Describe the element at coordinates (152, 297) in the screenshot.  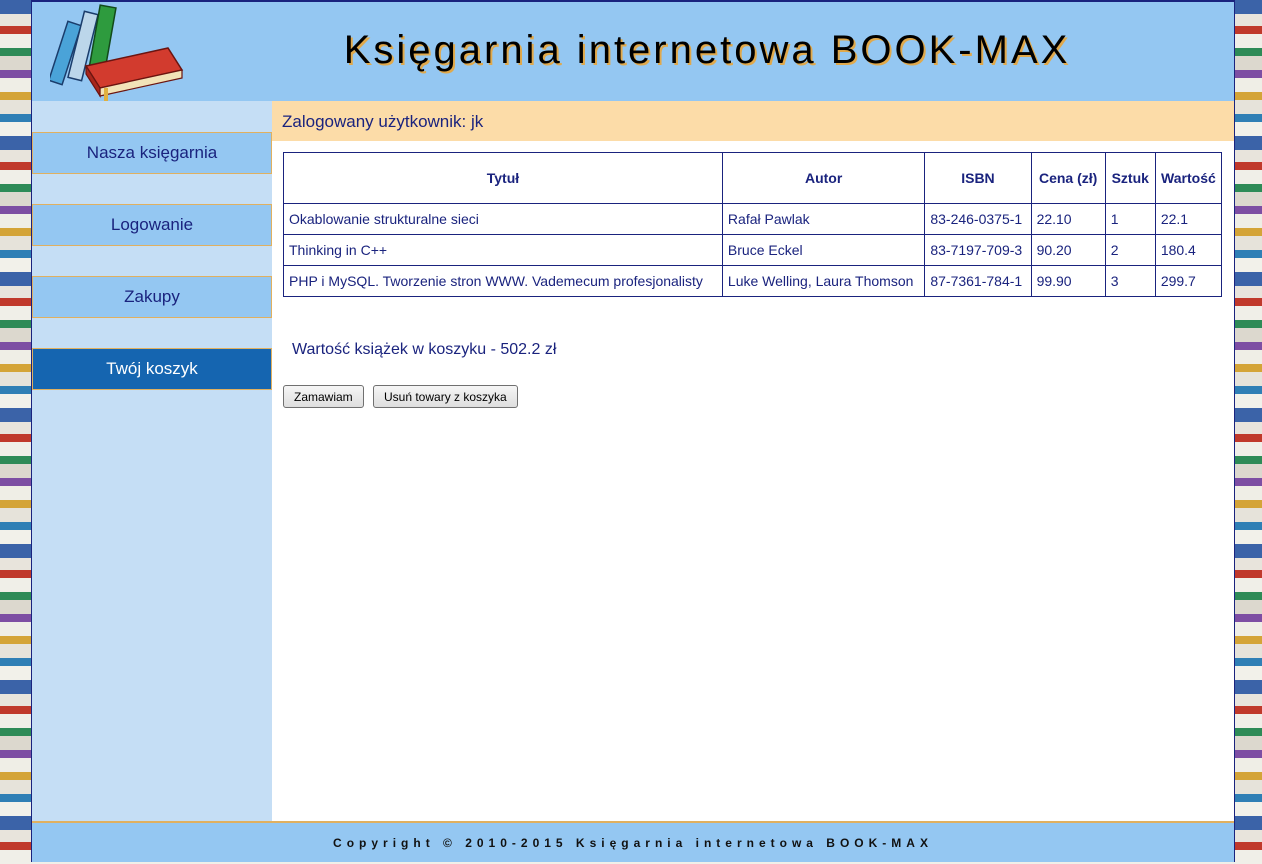
I see `sidebar-item-zakupy: Zakupy` at that location.